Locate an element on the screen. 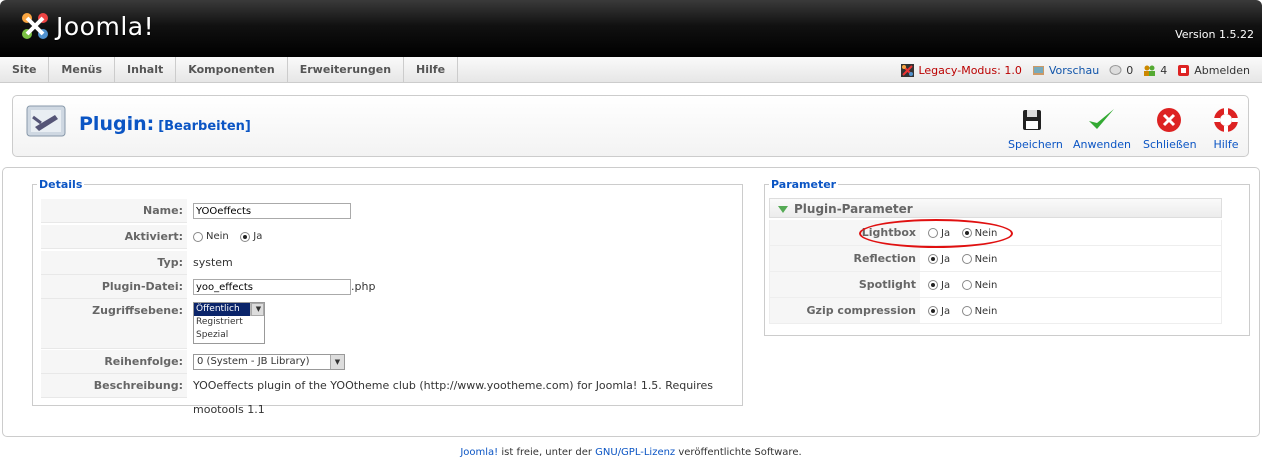 This screenshot has height=468, width=1262. reflection-no-label: Nein is located at coordinates (986, 259).